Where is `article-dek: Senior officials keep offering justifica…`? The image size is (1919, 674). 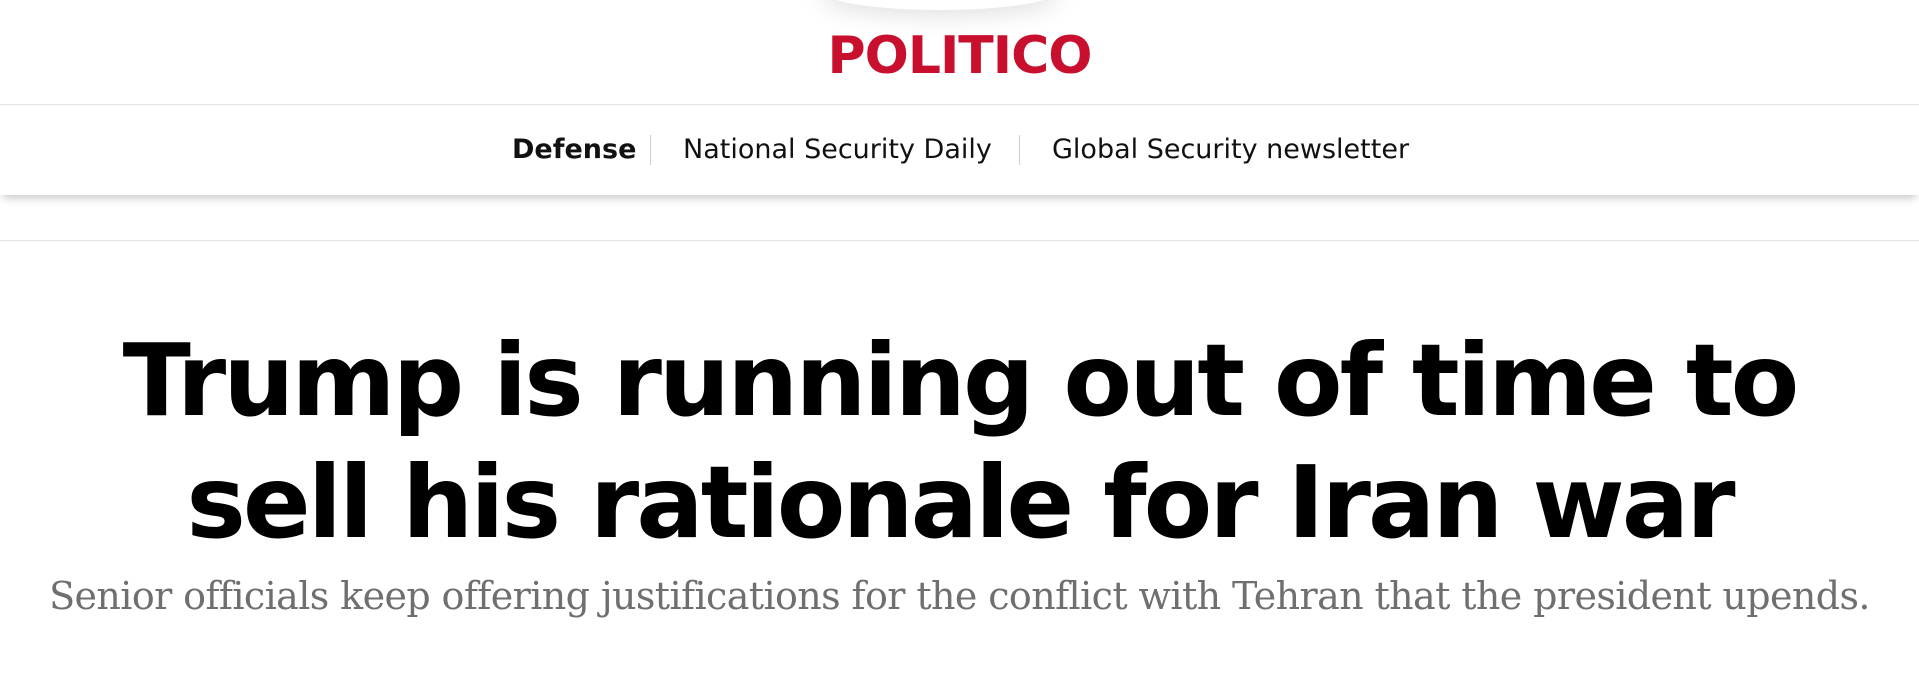 article-dek: Senior officials keep offering justifica… is located at coordinates (959, 596).